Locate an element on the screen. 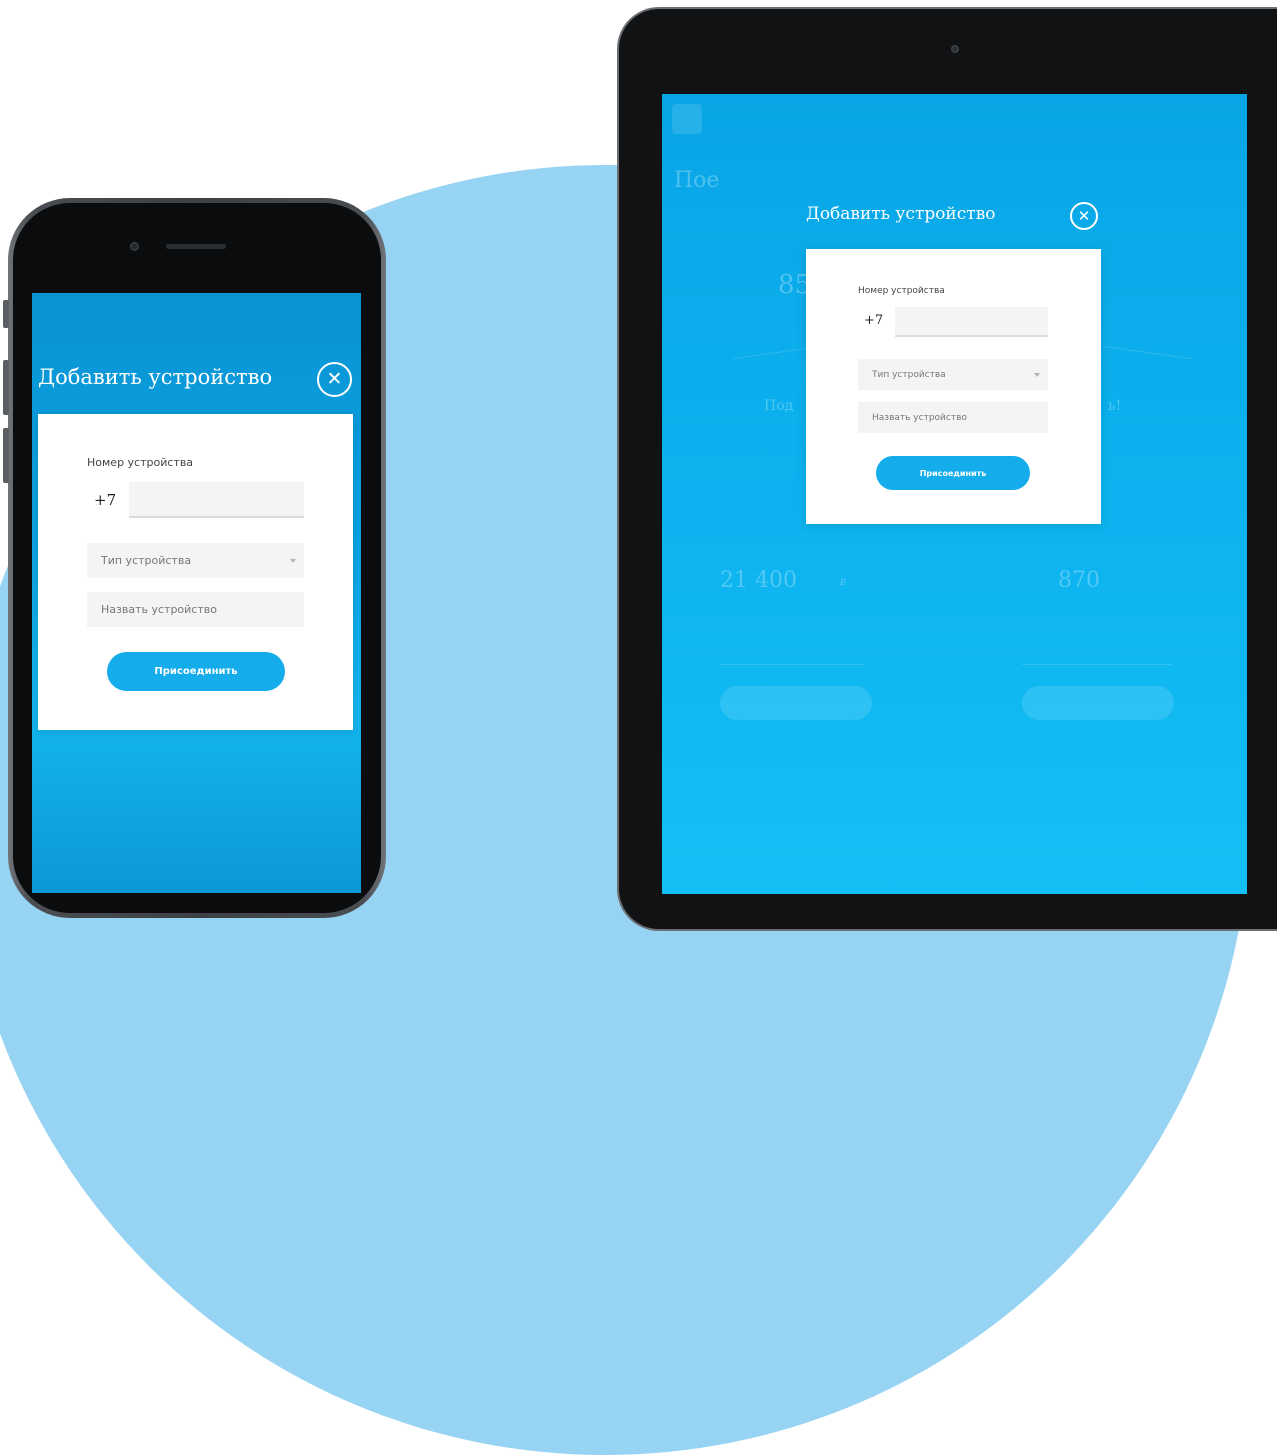  bg-heading: Пое is located at coordinates (697, 180).